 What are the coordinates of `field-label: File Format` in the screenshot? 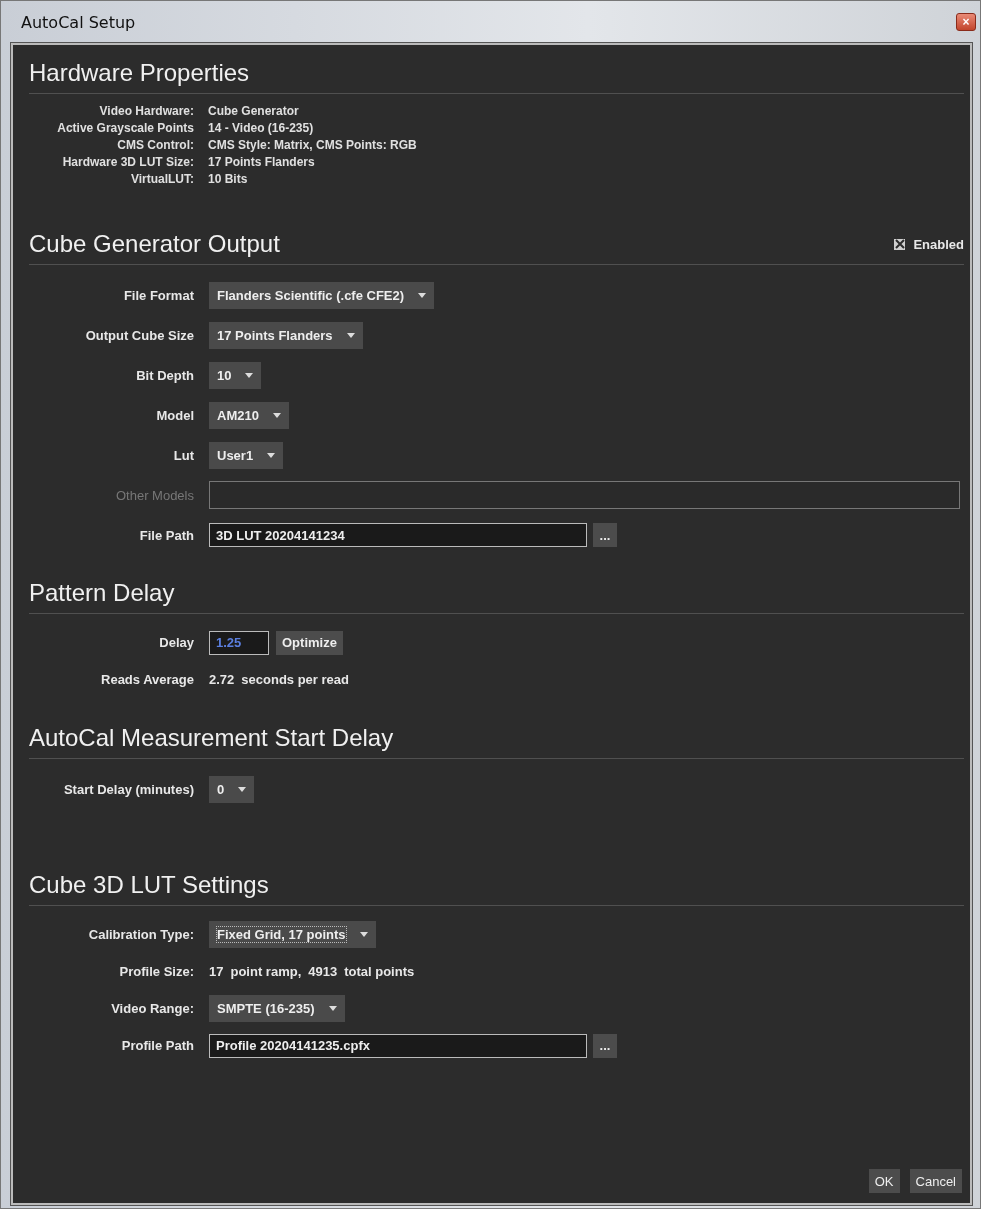 It's located at (158, 295).